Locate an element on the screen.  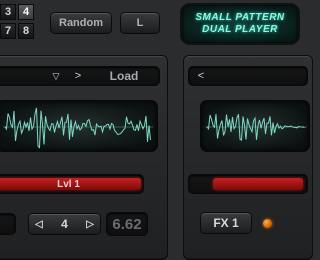
triangle-down-icon: ▽ is located at coordinates (56, 75).